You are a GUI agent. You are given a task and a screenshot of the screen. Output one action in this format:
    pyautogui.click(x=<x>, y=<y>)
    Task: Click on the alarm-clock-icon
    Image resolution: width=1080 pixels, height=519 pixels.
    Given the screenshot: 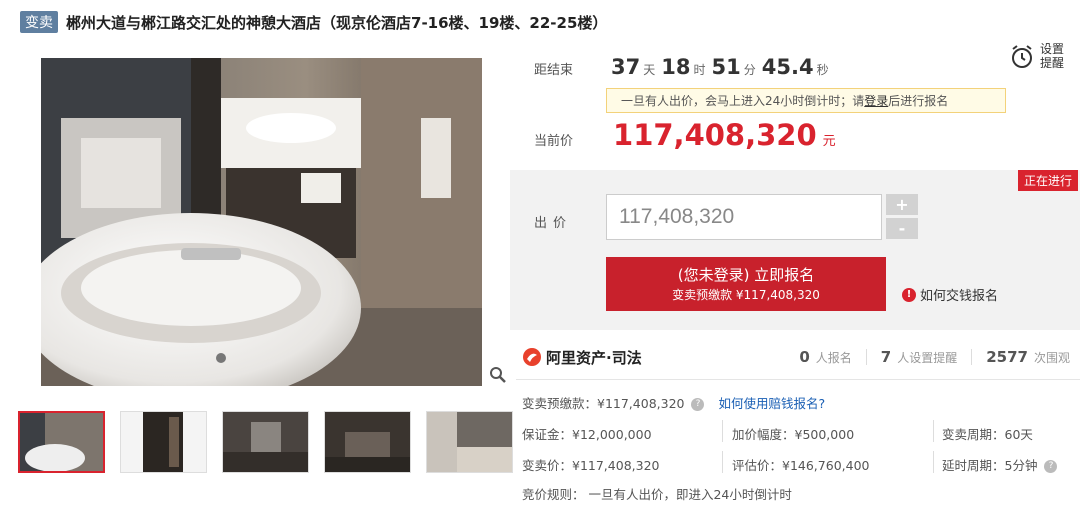 What is the action you would take?
    pyautogui.click(x=1022, y=56)
    